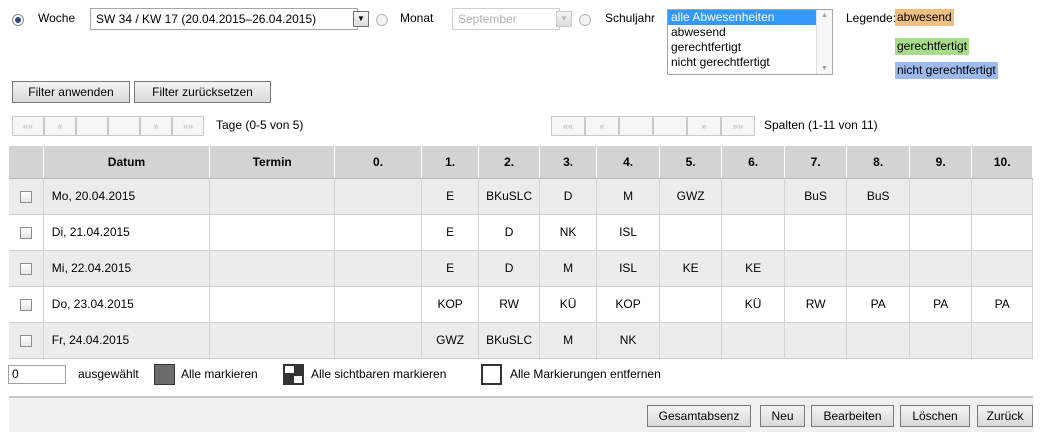 This screenshot has height=439, width=1041. Describe the element at coordinates (293, 374) in the screenshot. I see `mark-visible-icon` at that location.